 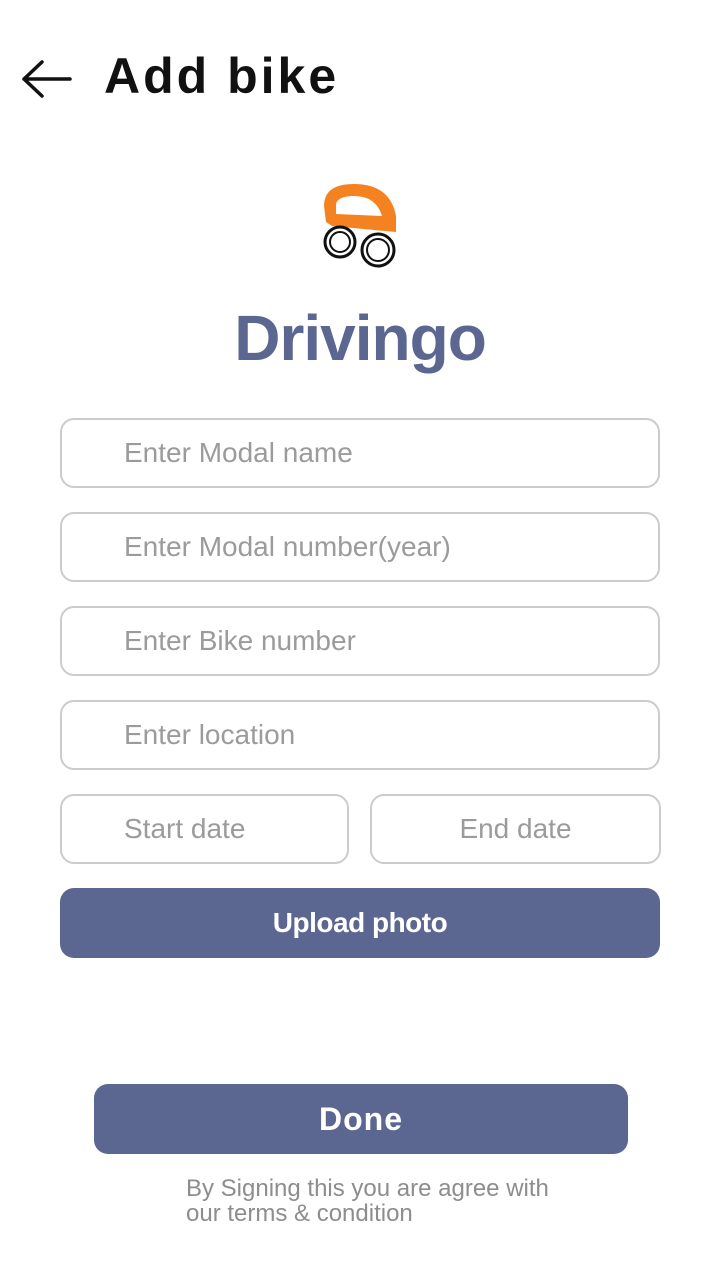 I want to click on model-number-input, so click(x=360, y=547).